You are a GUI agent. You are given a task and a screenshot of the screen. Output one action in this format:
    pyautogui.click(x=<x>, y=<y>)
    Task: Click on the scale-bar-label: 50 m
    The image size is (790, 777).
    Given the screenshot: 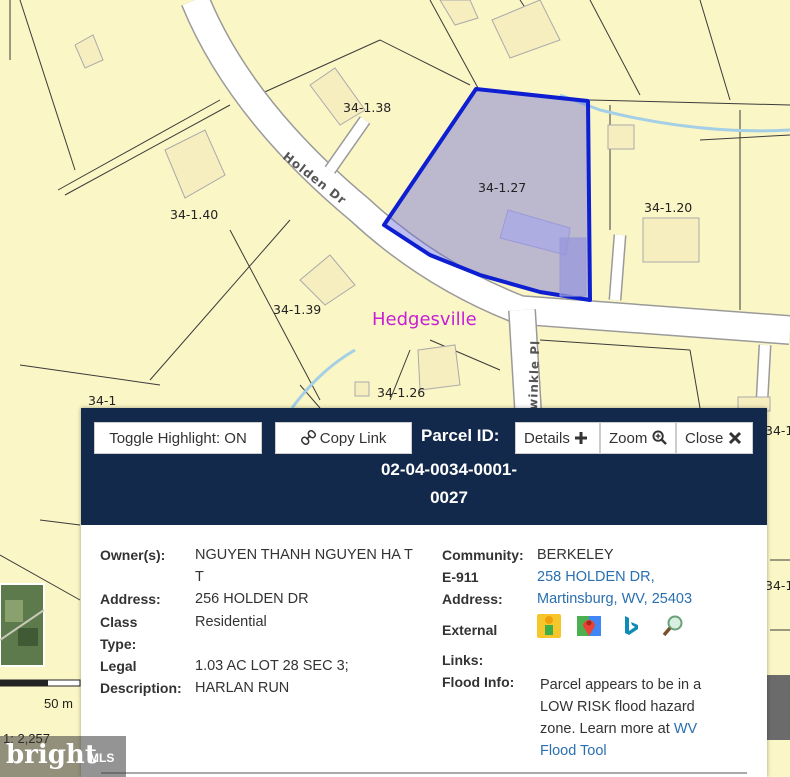 What is the action you would take?
    pyautogui.click(x=58, y=703)
    